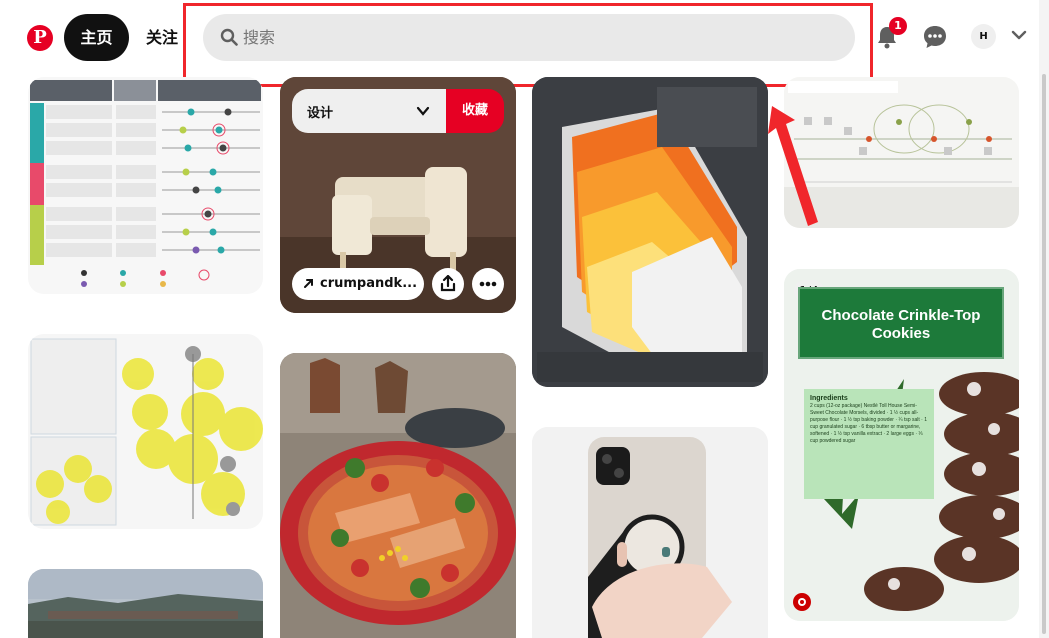 This screenshot has height=638, width=1049. I want to click on cookie-recipe-title: Chocolate Crinkle-Top Cookies, so click(901, 323).